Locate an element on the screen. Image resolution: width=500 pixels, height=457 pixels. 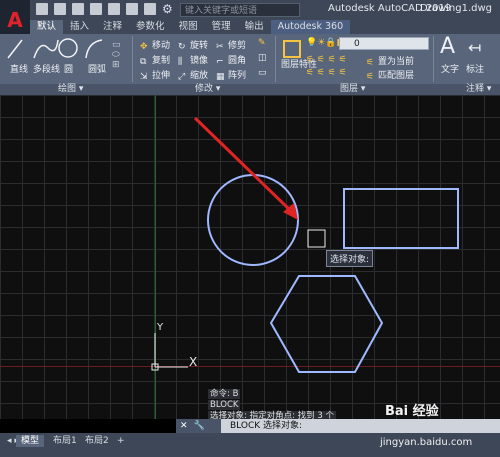
customize-wrench-icon: 🔧 is located at coordinates (199, 426).